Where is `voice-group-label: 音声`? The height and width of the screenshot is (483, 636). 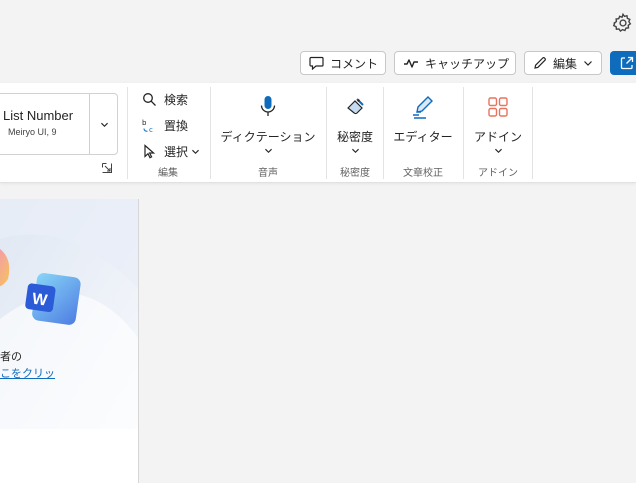
voice-group-label: 音声 is located at coordinates (268, 173).